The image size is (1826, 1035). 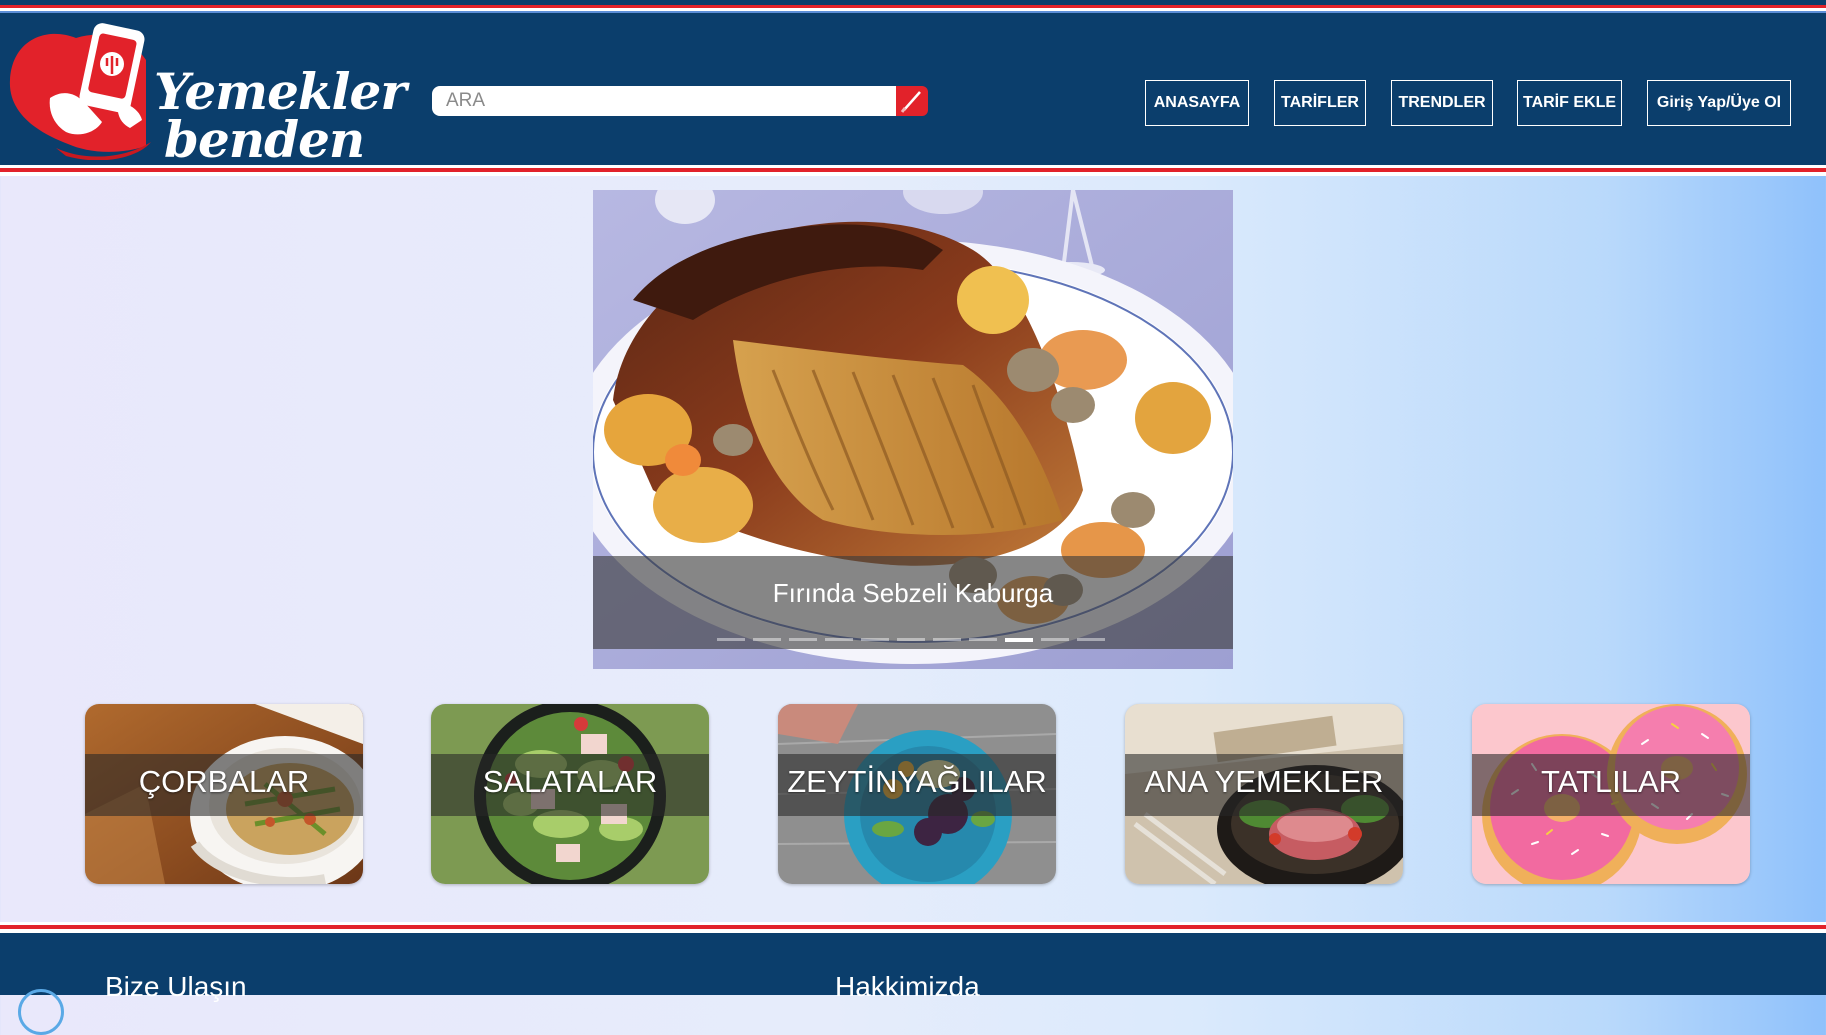 What do you see at coordinates (41, 1012) in the screenshot?
I see `footer-contact-icon` at bounding box center [41, 1012].